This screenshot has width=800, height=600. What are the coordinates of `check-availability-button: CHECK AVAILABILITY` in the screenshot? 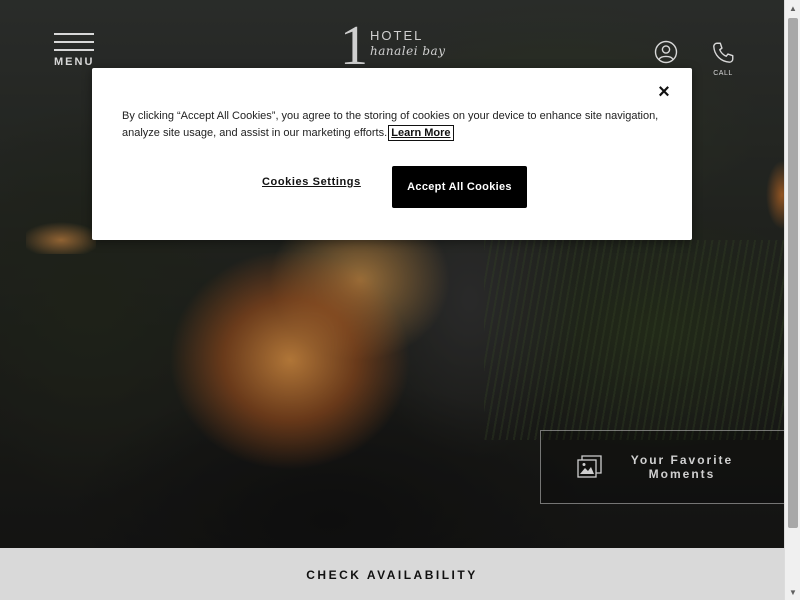 It's located at (392, 574).